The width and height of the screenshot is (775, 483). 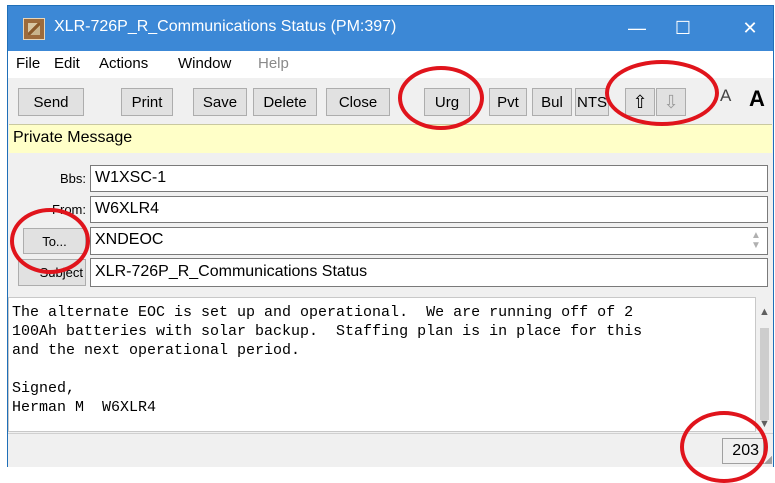 What do you see at coordinates (637, 28) in the screenshot?
I see `minimize-icon: —` at bounding box center [637, 28].